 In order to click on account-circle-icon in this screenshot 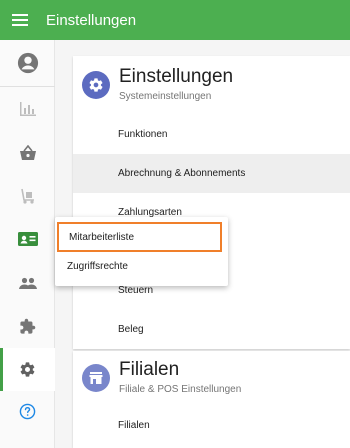, I will do `click(27, 63)`.